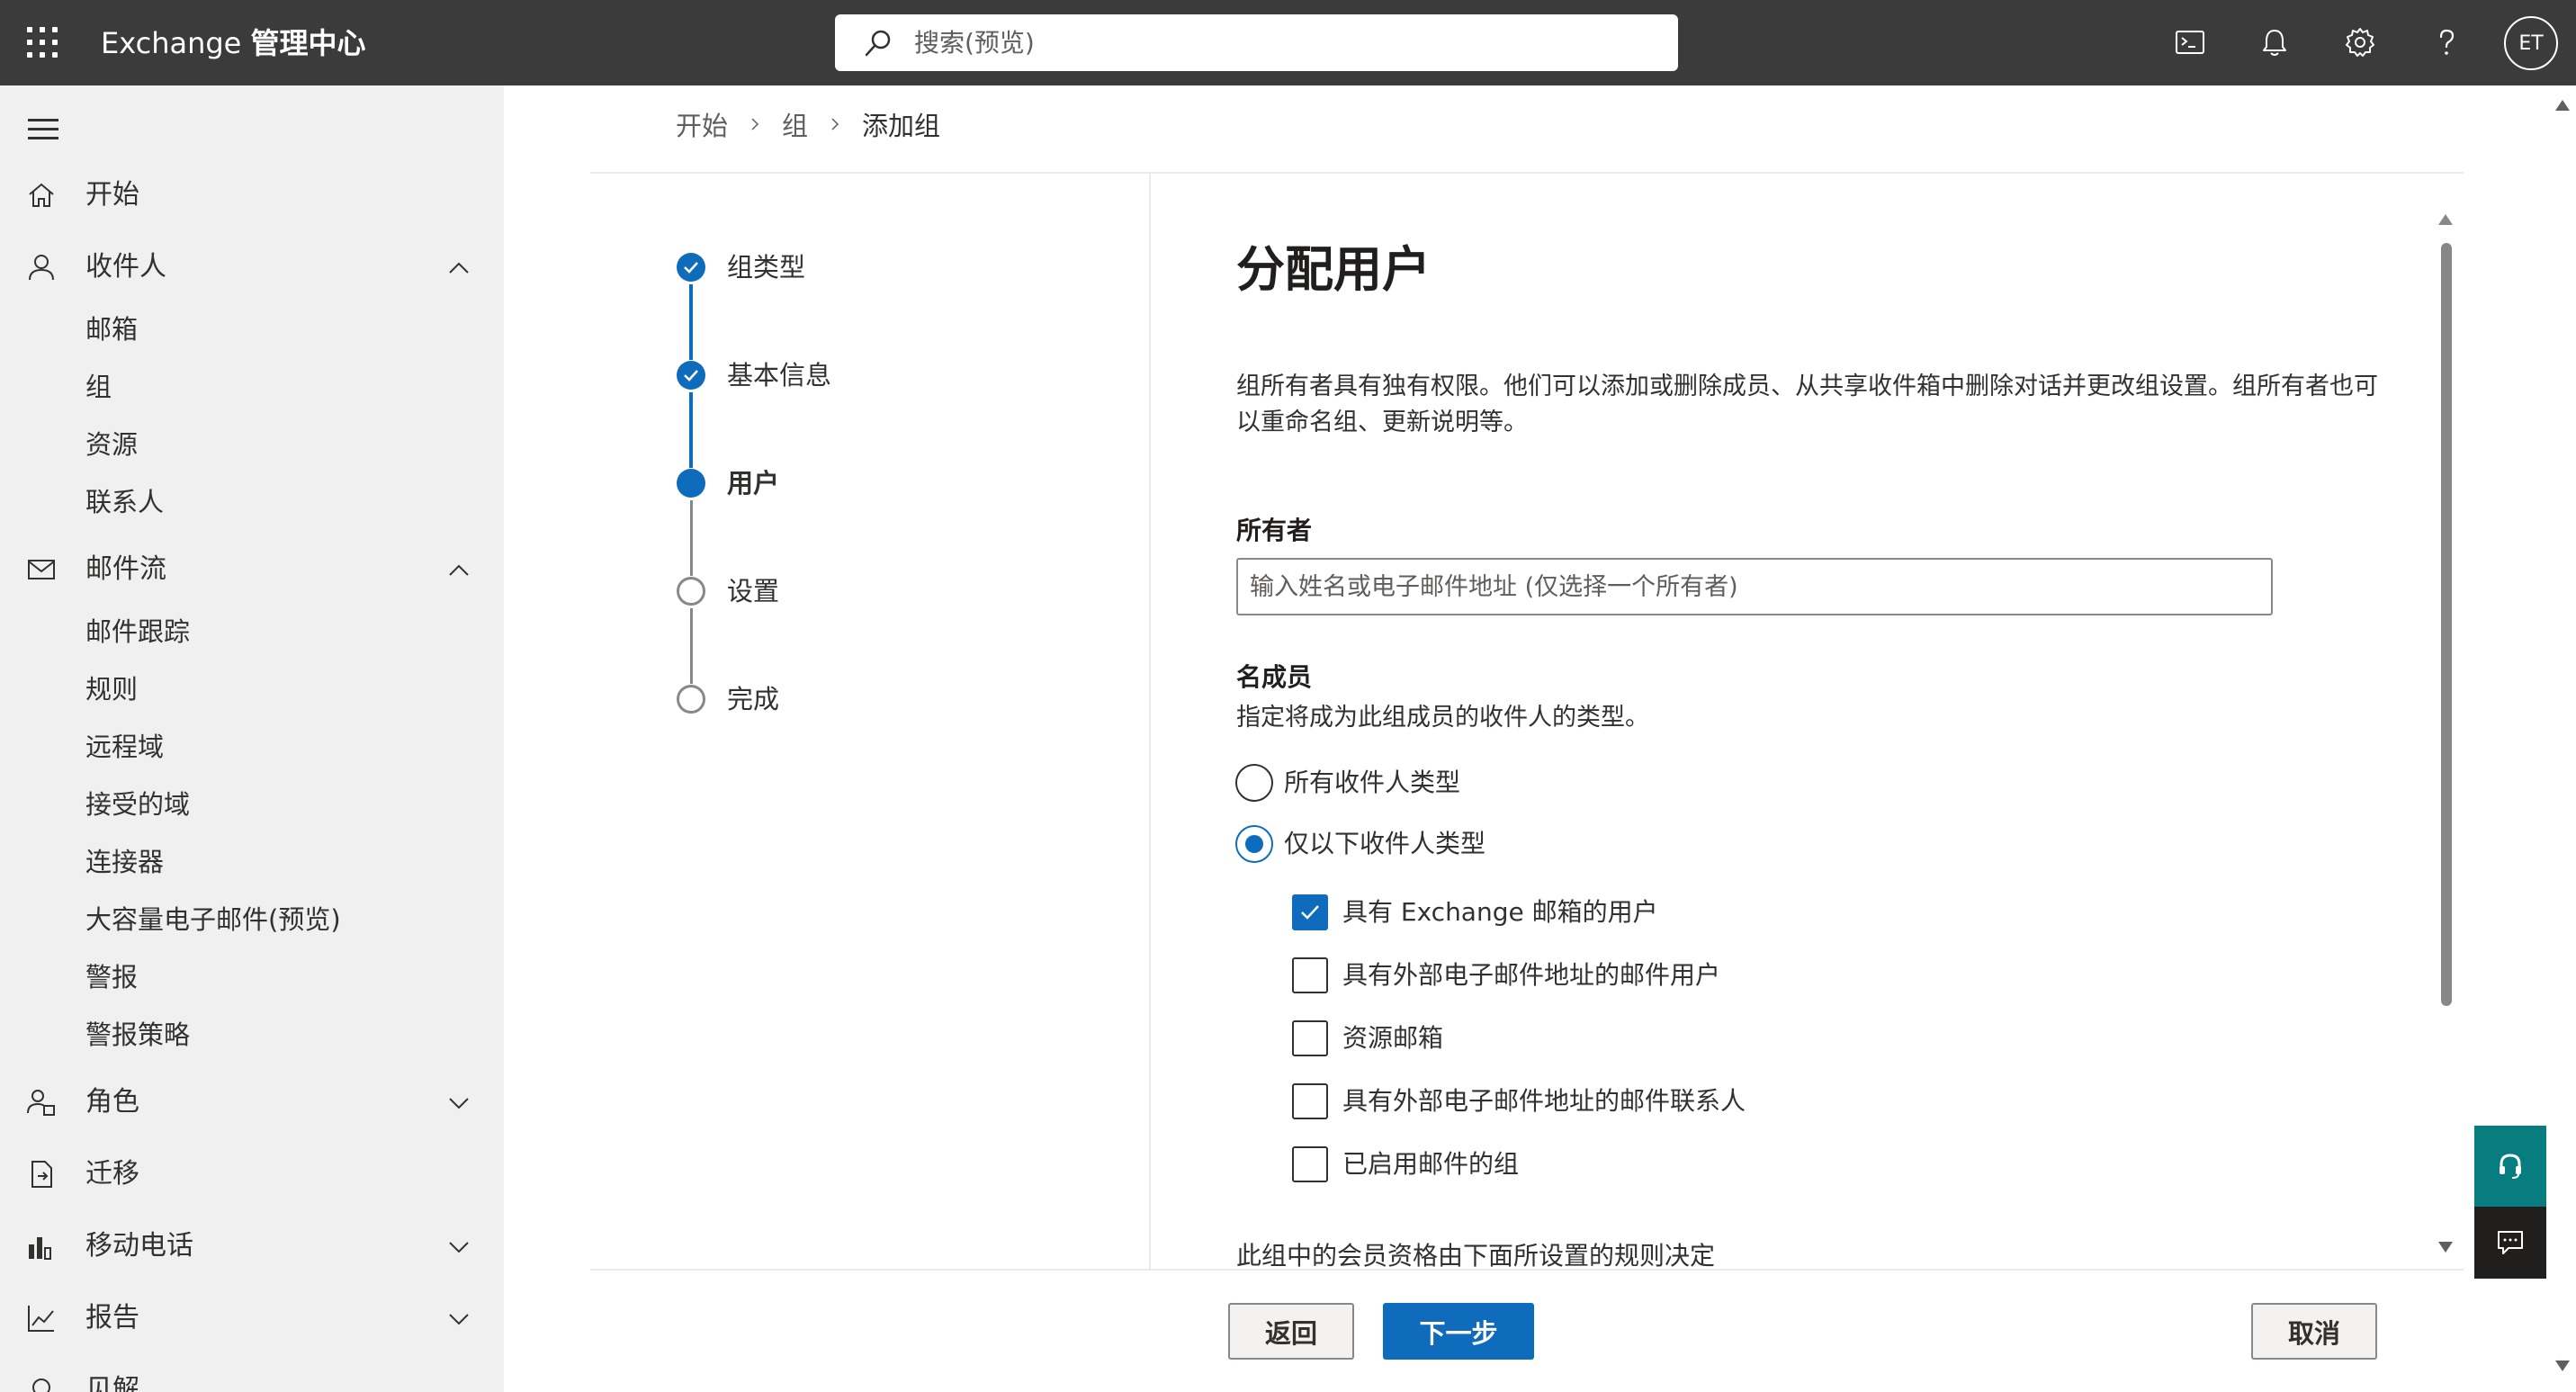 The image size is (2576, 1392). Describe the element at coordinates (1431, 1164) in the screenshot. I see `checkbox-label: 已启用邮件的组` at that location.